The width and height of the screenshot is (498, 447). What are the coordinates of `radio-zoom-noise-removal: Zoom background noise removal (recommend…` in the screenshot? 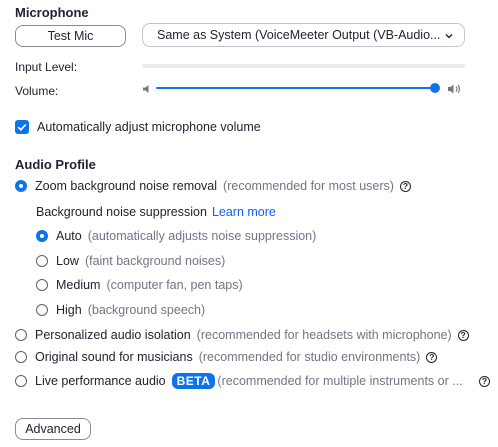 It's located at (213, 186).